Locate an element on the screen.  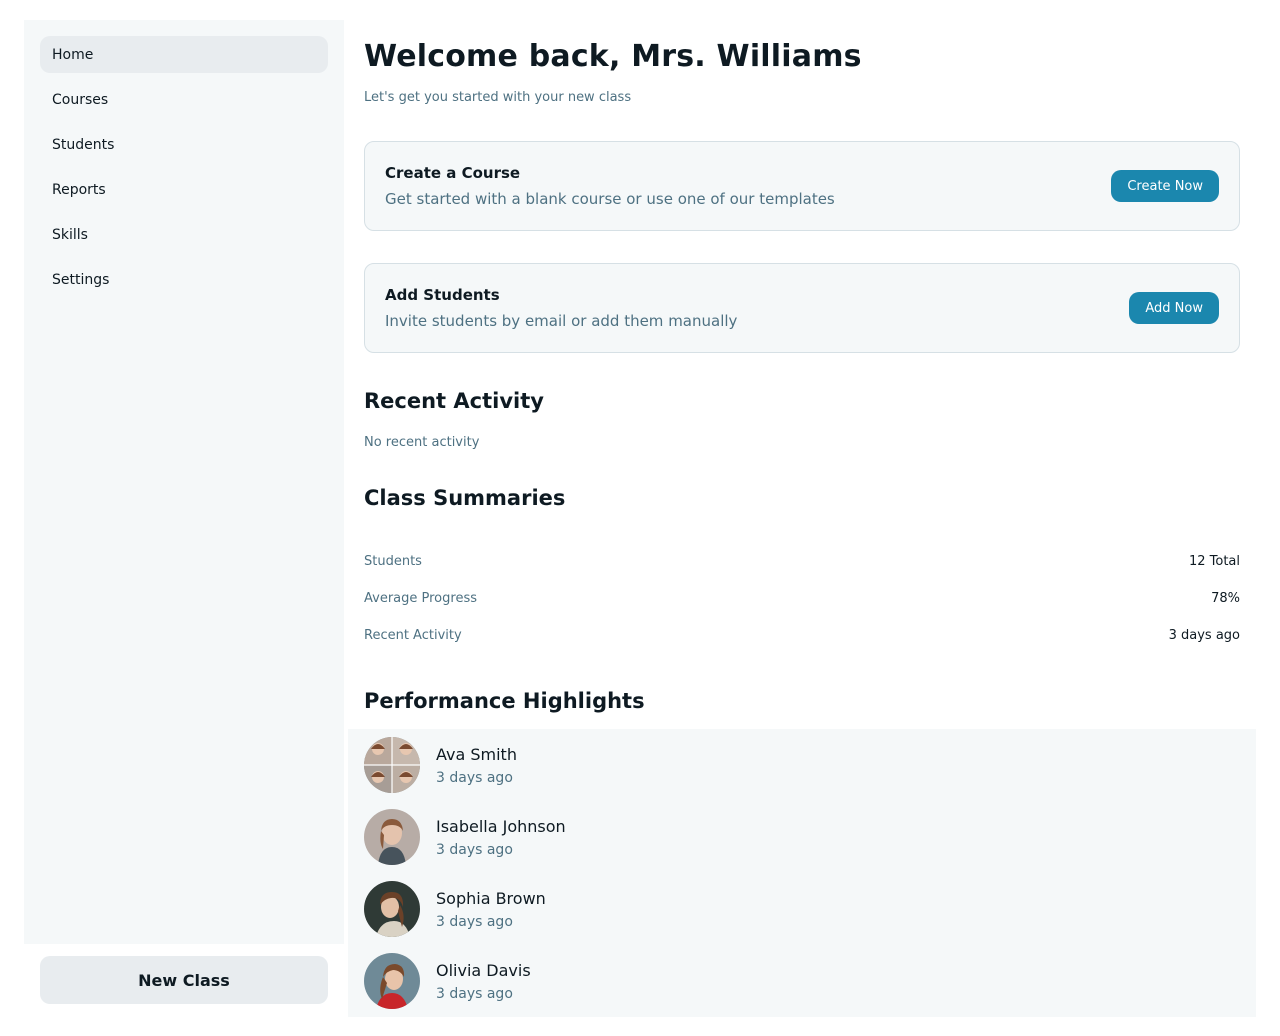
sidebar-item-reports: Reports is located at coordinates (184, 189).